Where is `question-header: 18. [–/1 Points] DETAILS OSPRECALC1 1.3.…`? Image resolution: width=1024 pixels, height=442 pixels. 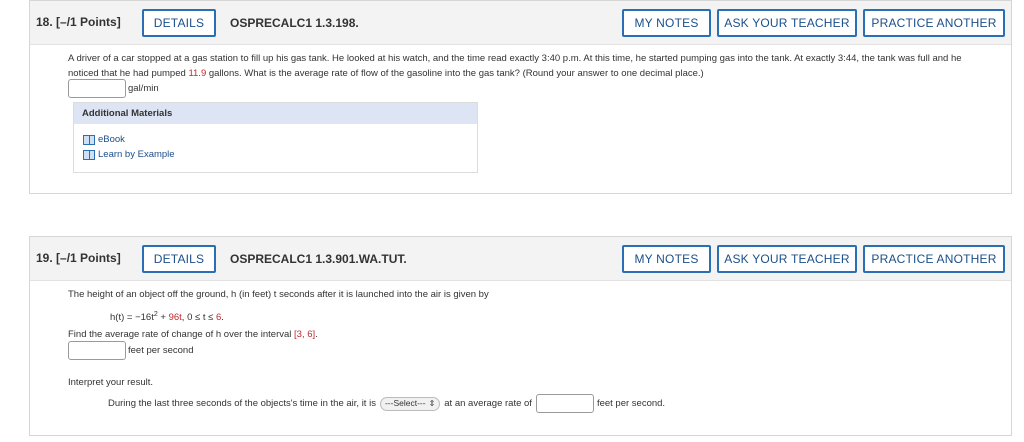 question-header: 18. [–/1 Points] DETAILS OSPRECALC1 1.3.… is located at coordinates (520, 23).